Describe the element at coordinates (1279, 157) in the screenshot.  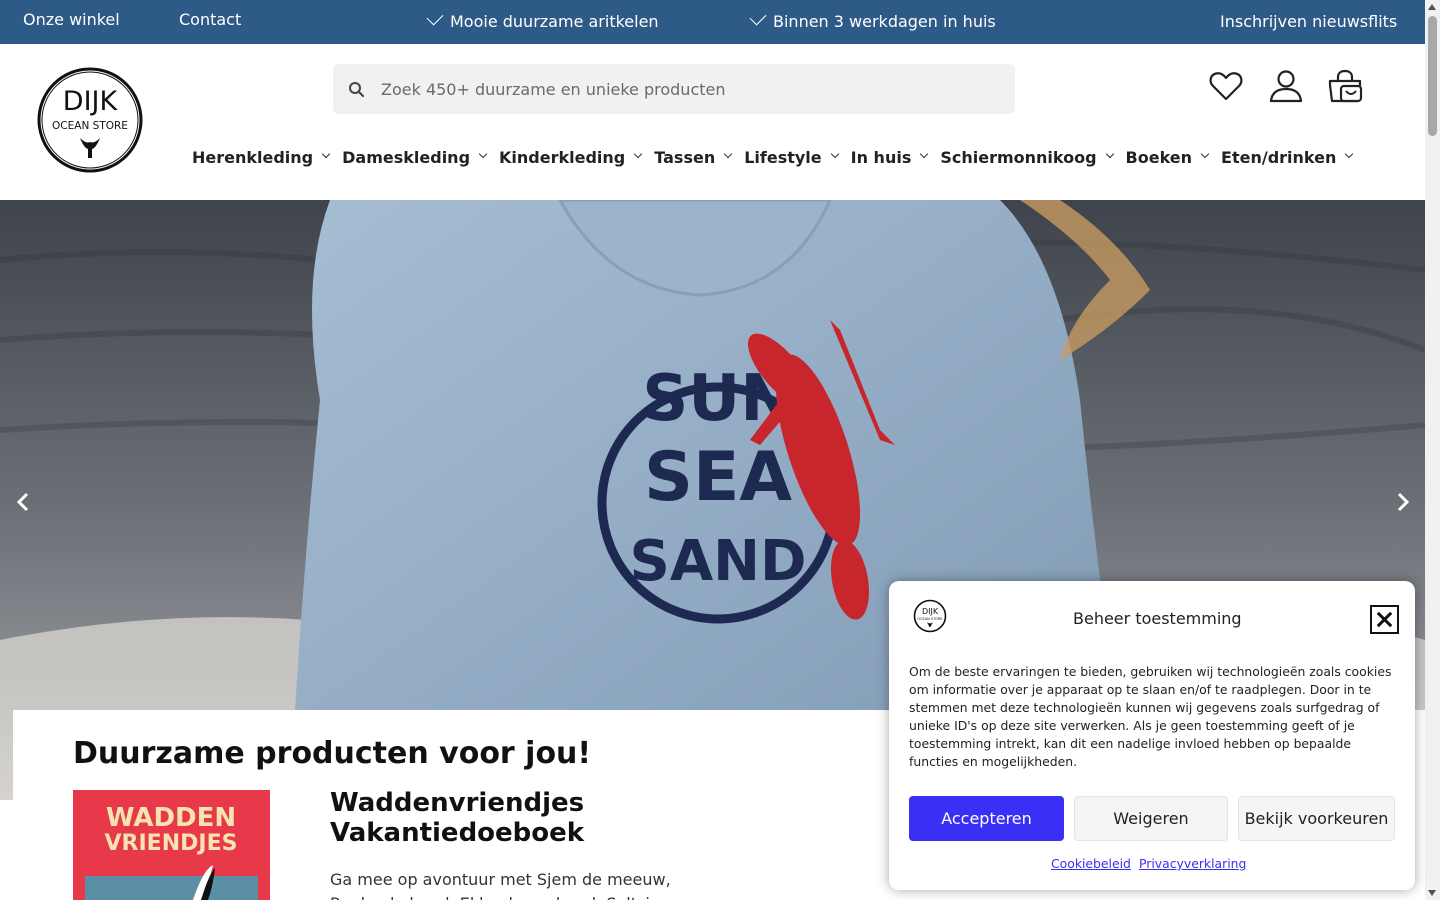
I see `nav-label: Eten/drinken` at that location.